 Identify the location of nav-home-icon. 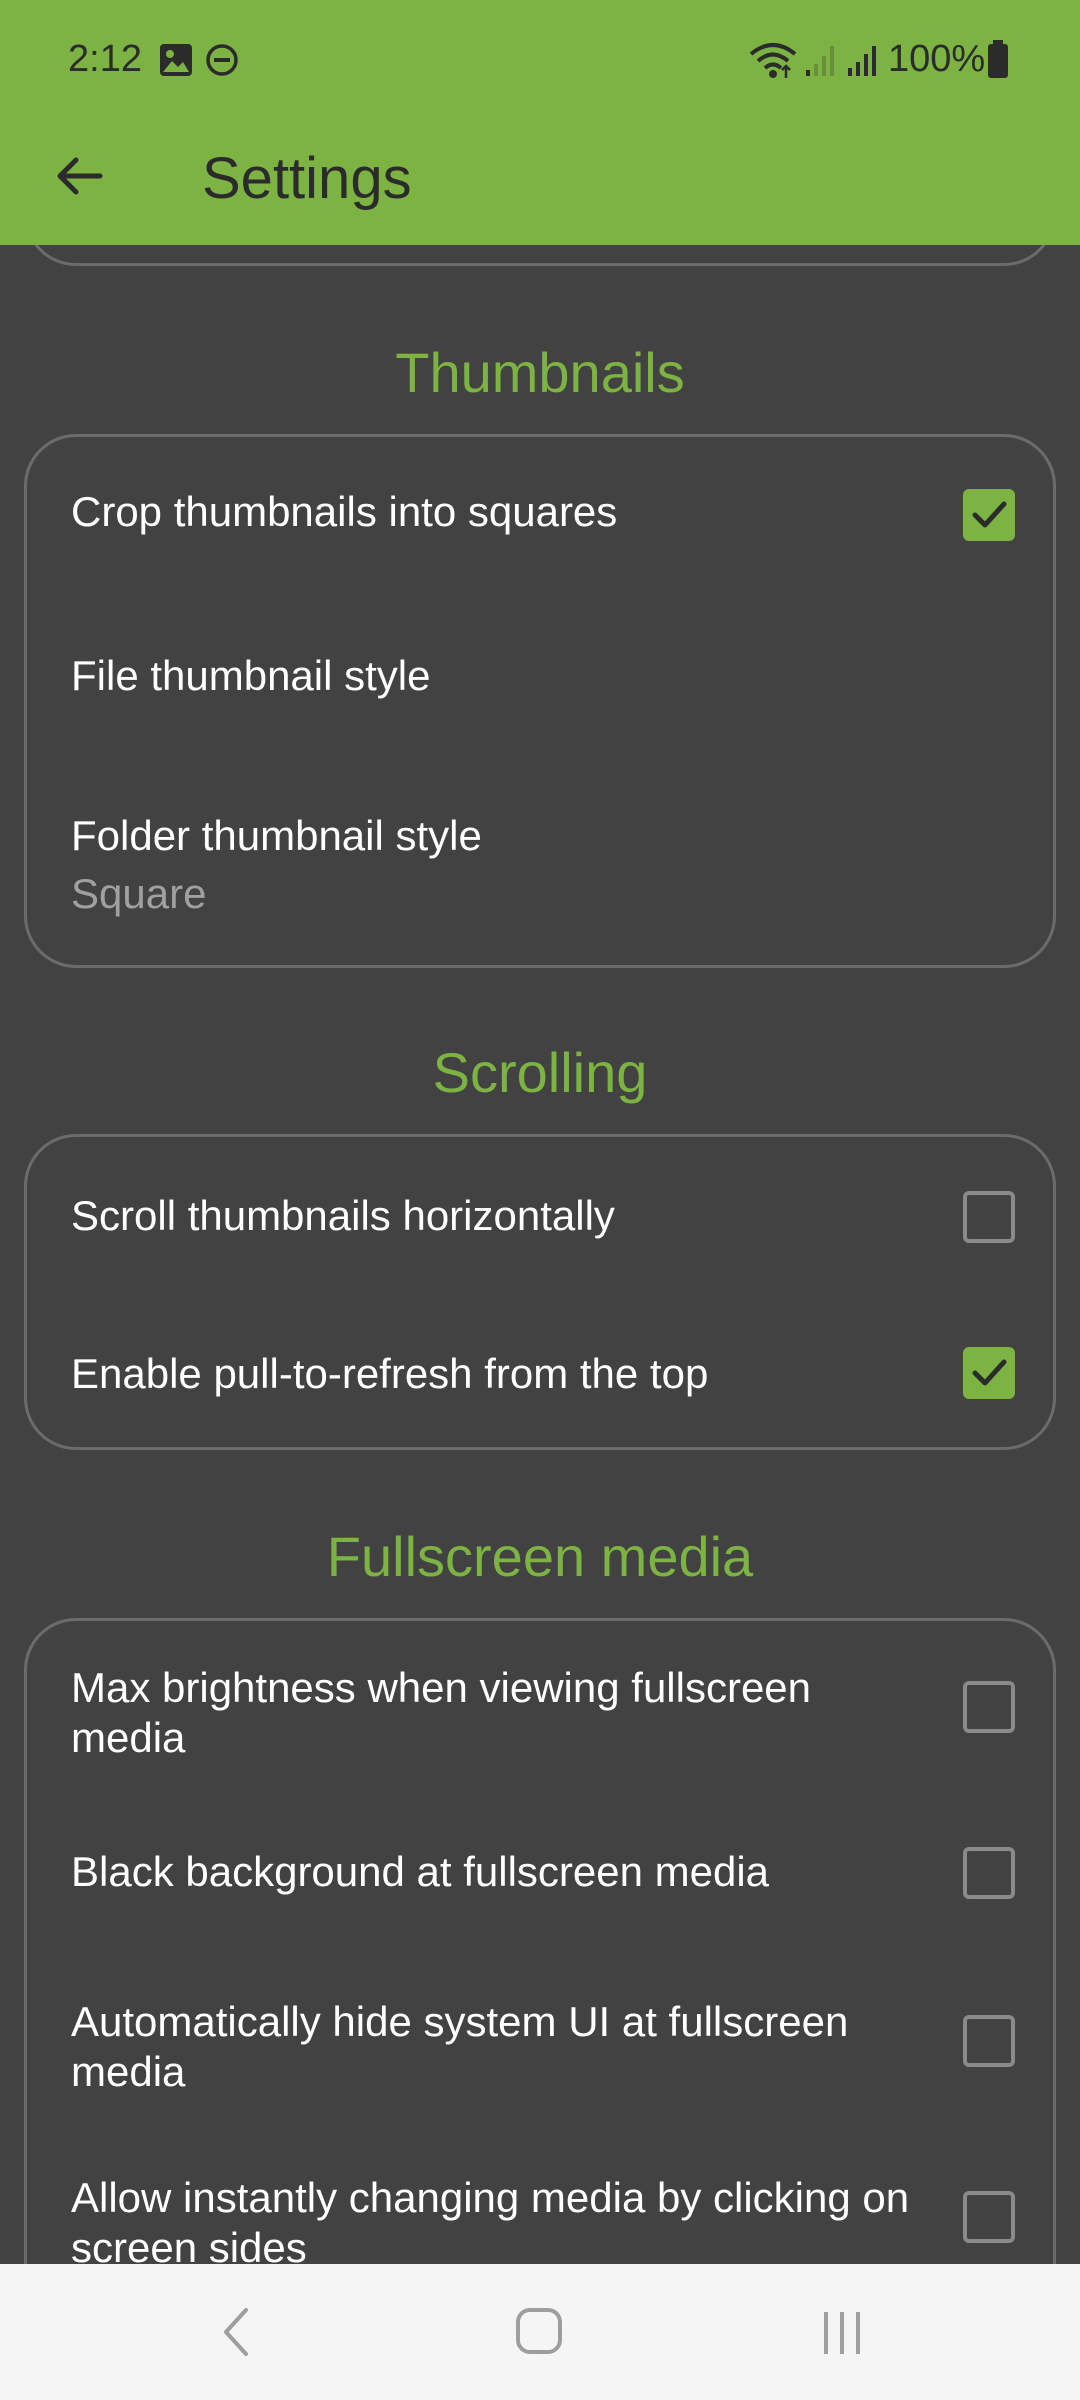
(540, 2332).